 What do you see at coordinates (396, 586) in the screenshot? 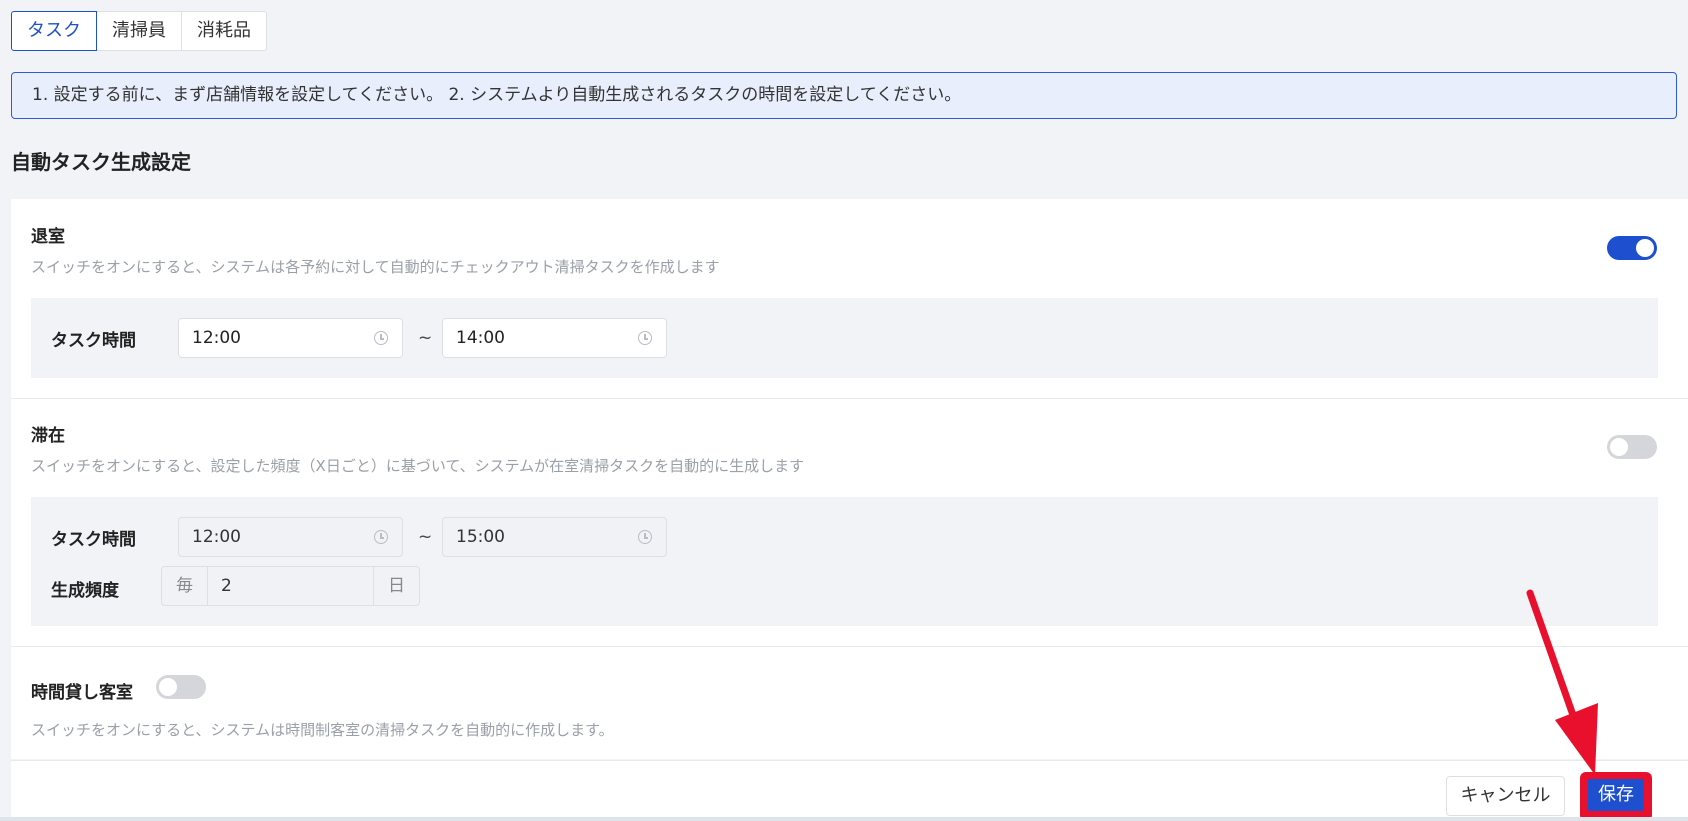
I see `frequency-suffix: 日` at bounding box center [396, 586].